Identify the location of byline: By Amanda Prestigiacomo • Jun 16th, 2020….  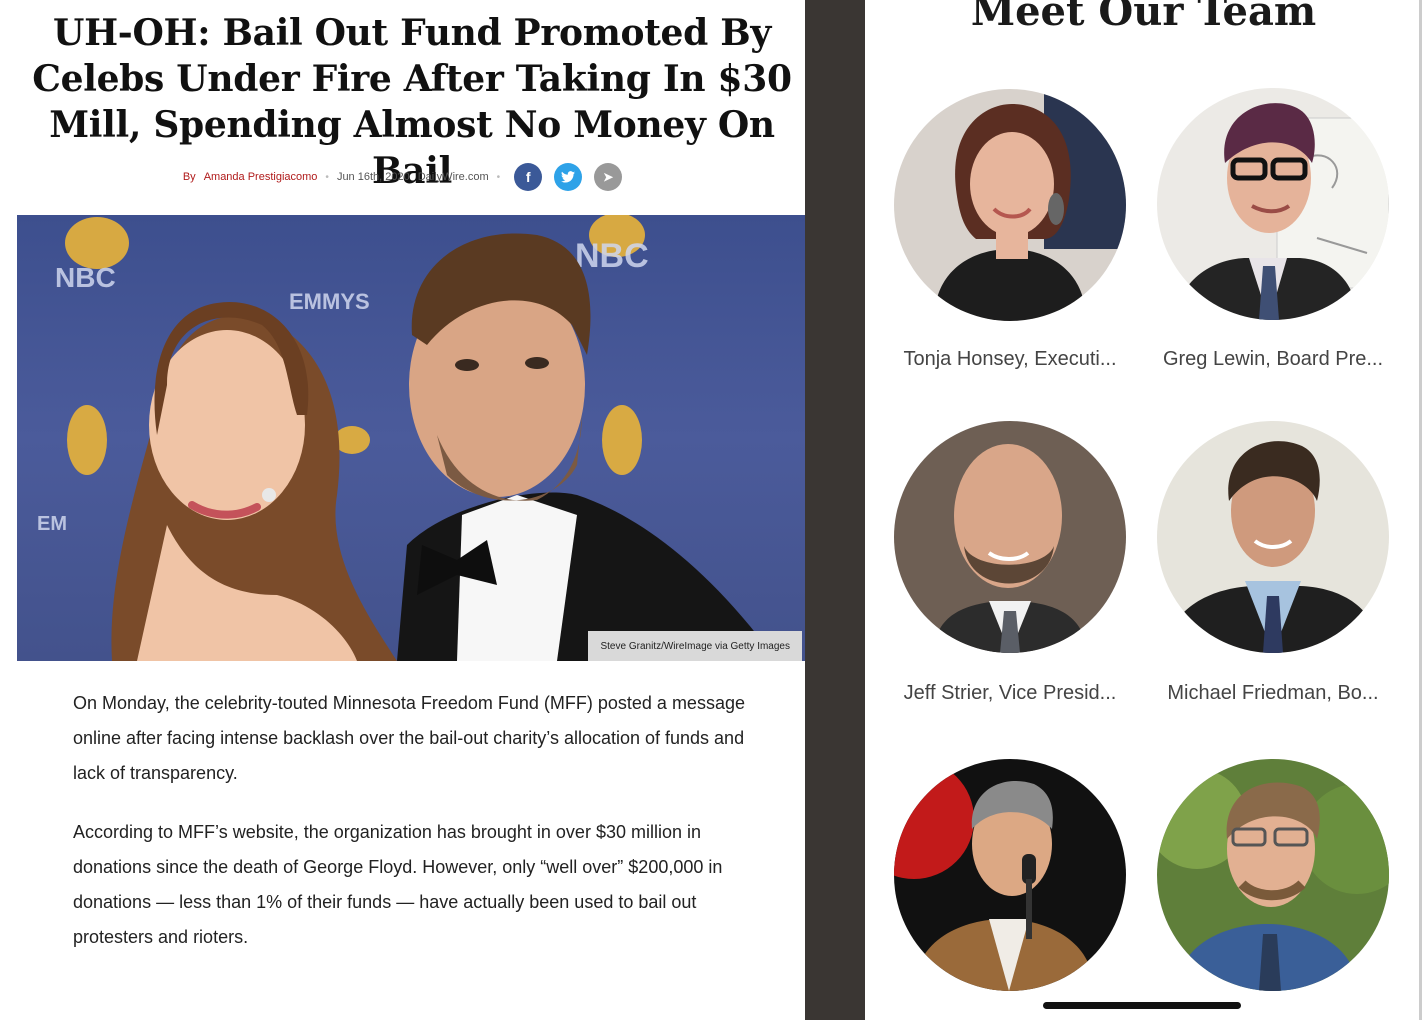
(402, 177).